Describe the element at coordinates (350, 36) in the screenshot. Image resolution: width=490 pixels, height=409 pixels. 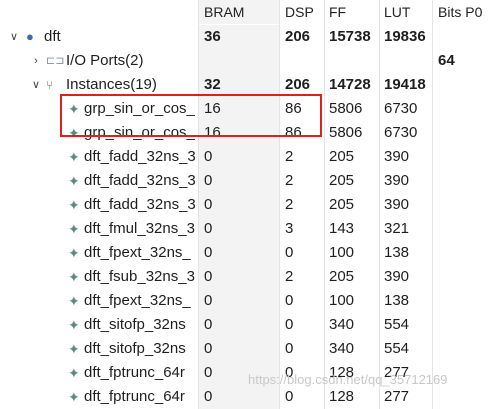
I see `cell-ff: 15738` at that location.